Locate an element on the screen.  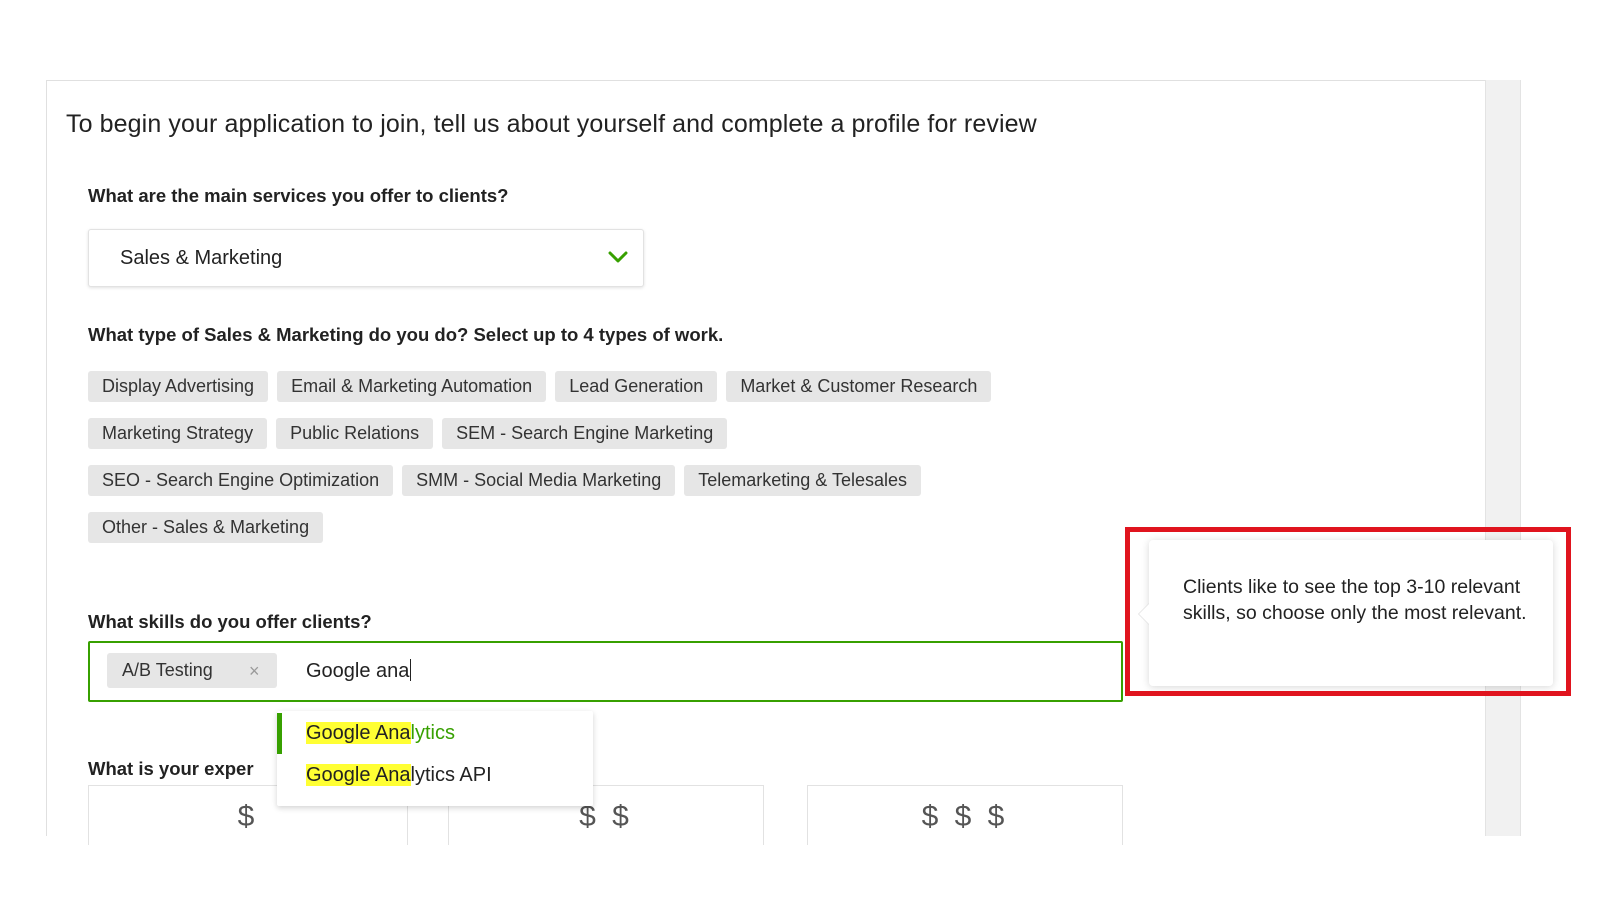
chevron-down-icon is located at coordinates (618, 257).